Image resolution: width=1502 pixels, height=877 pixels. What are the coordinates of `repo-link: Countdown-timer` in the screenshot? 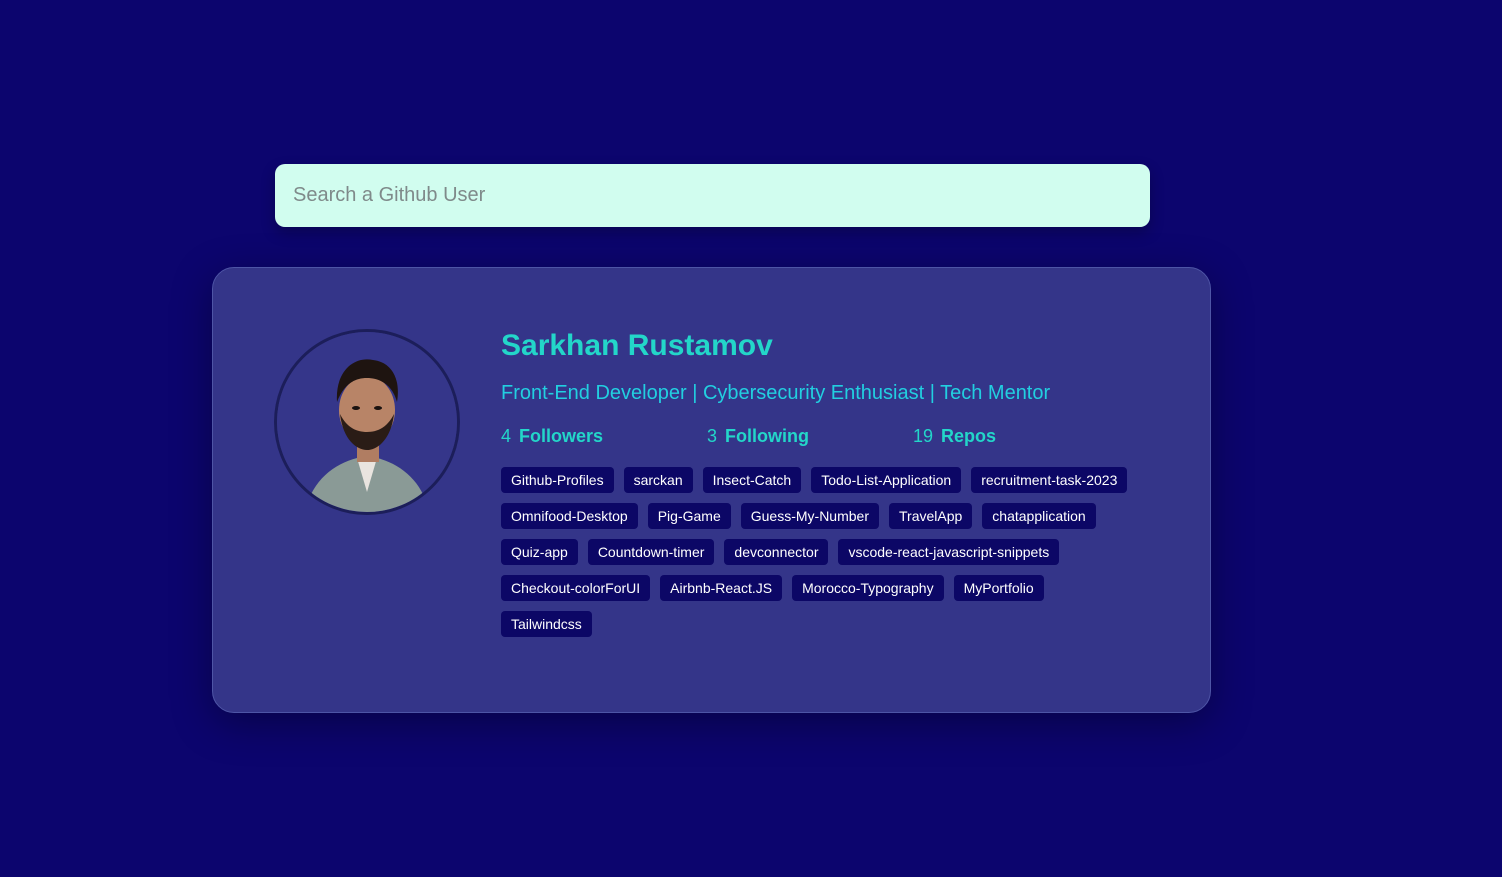 It's located at (651, 552).